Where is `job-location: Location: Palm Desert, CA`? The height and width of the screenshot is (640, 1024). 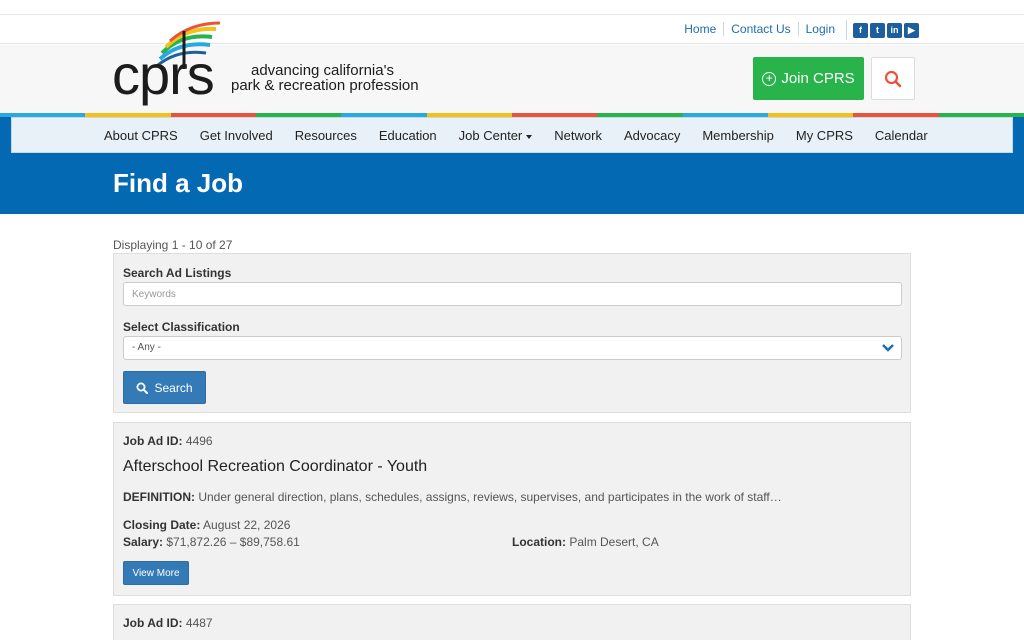 job-location: Location: Palm Desert, CA is located at coordinates (585, 542).